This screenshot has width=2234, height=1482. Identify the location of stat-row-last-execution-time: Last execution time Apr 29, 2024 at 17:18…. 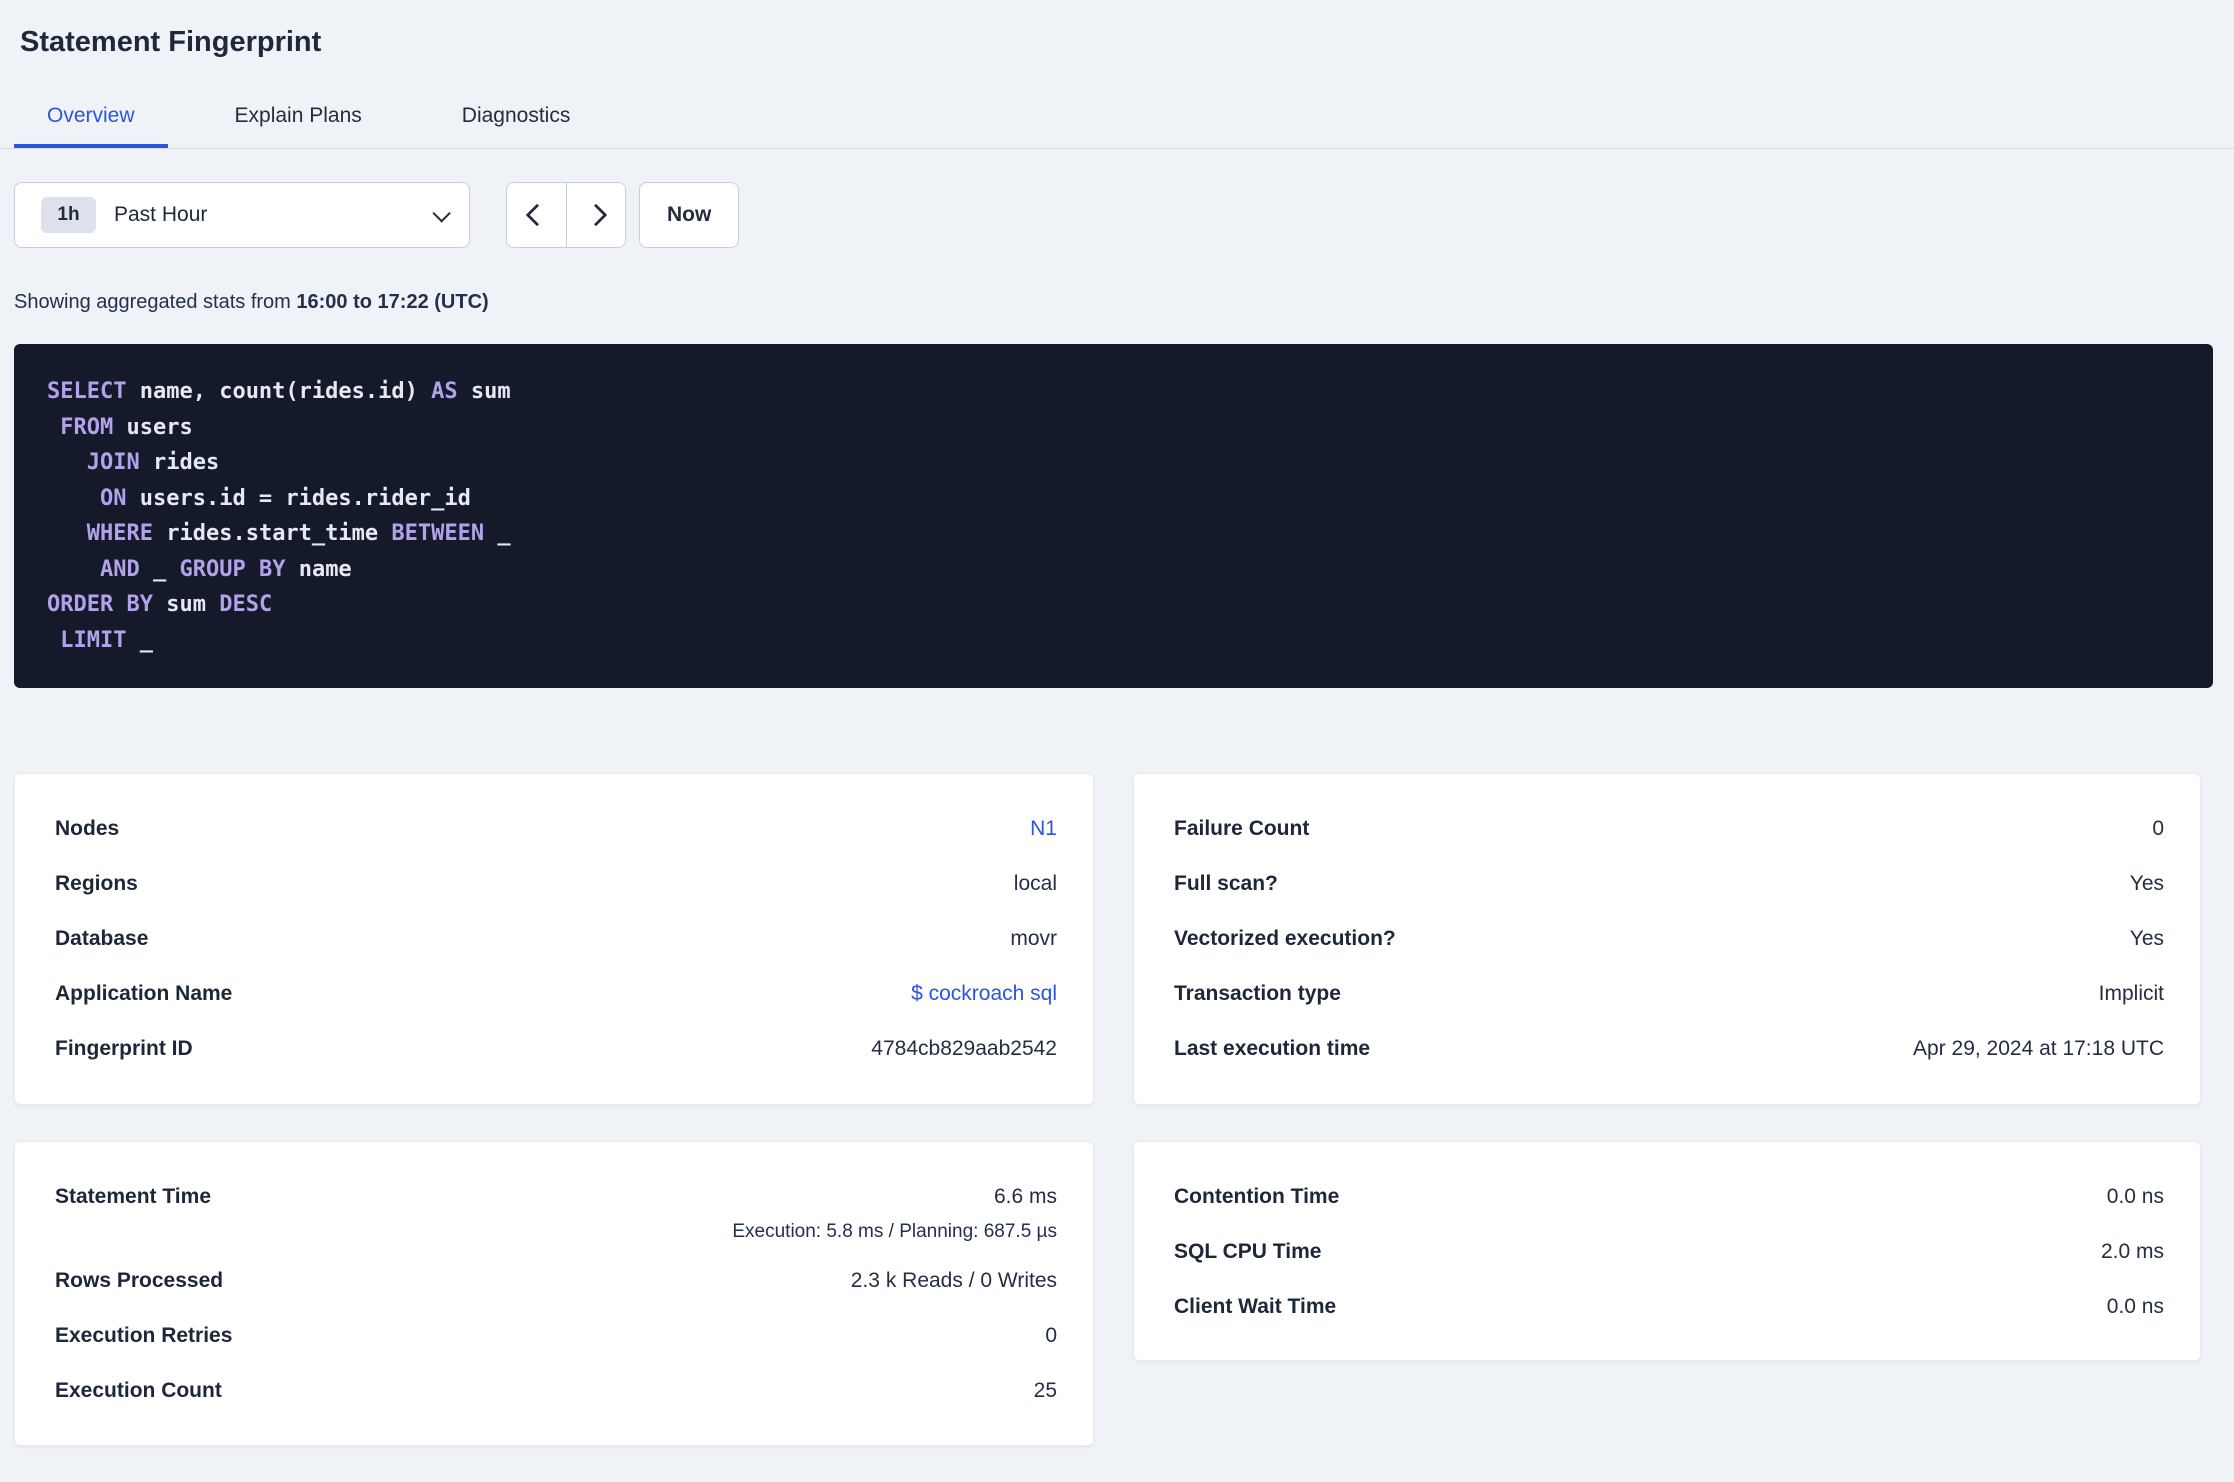
(1667, 1048).